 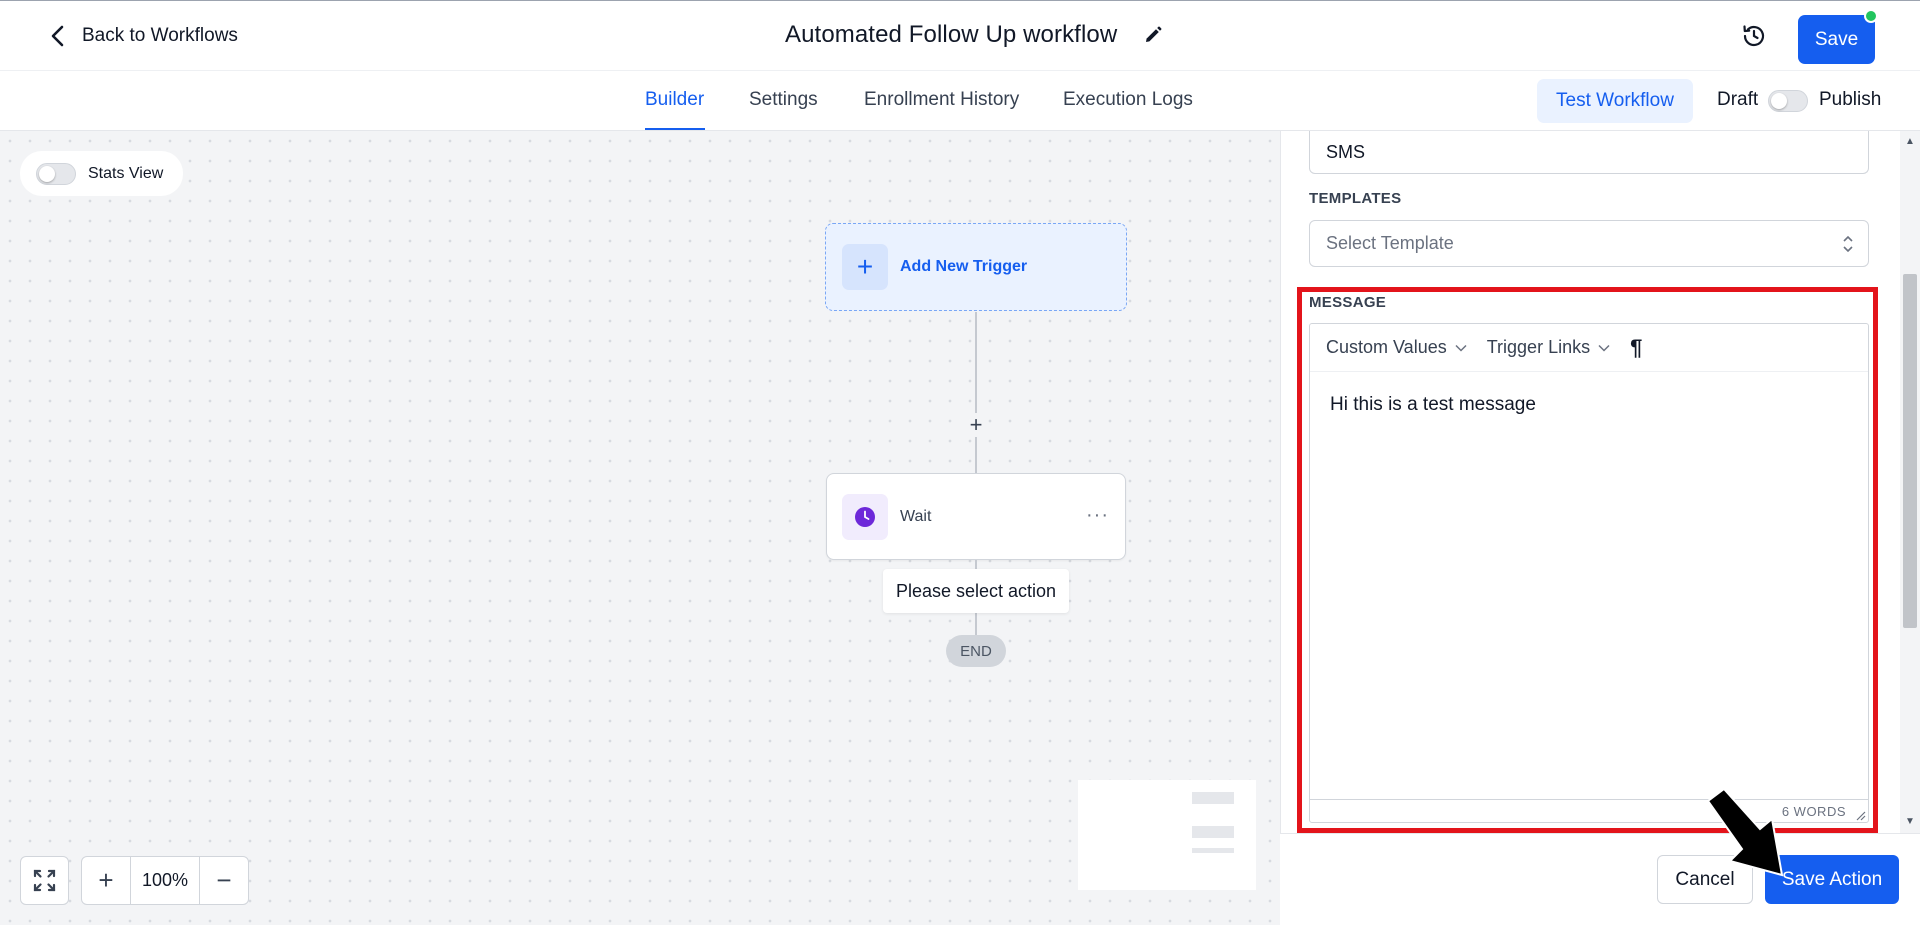 What do you see at coordinates (976, 516) in the screenshot?
I see `wait-node: Wait ···` at bounding box center [976, 516].